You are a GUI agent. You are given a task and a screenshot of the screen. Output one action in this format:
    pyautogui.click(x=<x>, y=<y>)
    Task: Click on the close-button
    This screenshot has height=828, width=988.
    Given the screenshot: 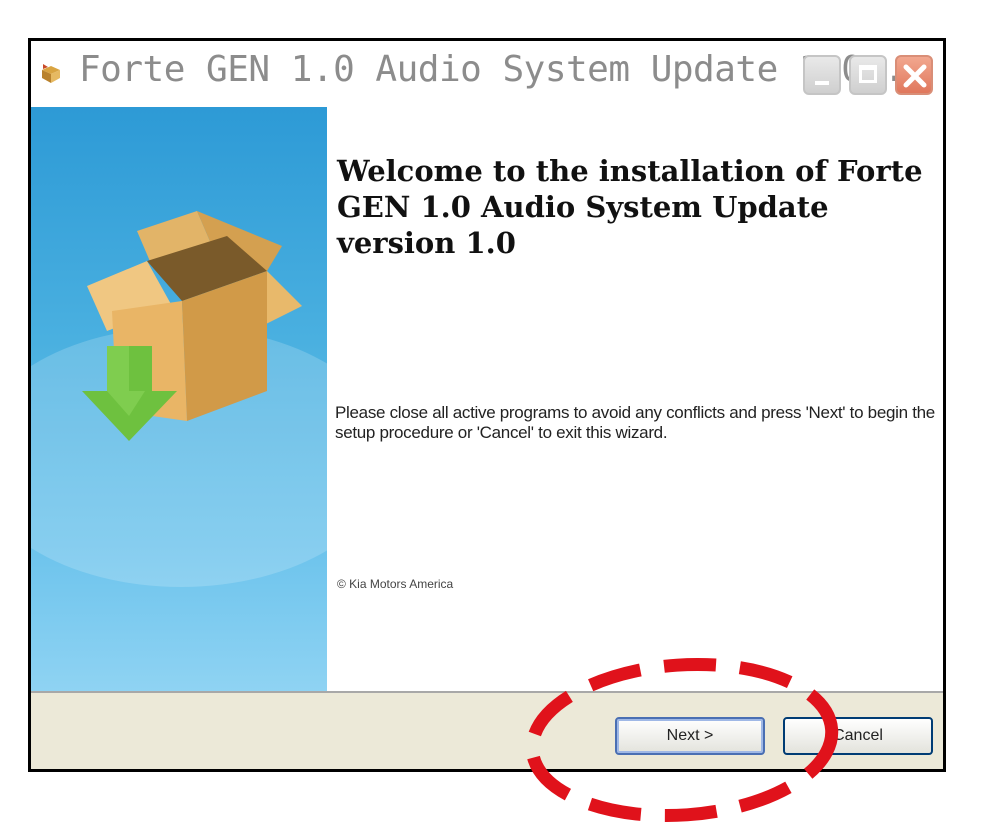 What is the action you would take?
    pyautogui.click(x=914, y=75)
    